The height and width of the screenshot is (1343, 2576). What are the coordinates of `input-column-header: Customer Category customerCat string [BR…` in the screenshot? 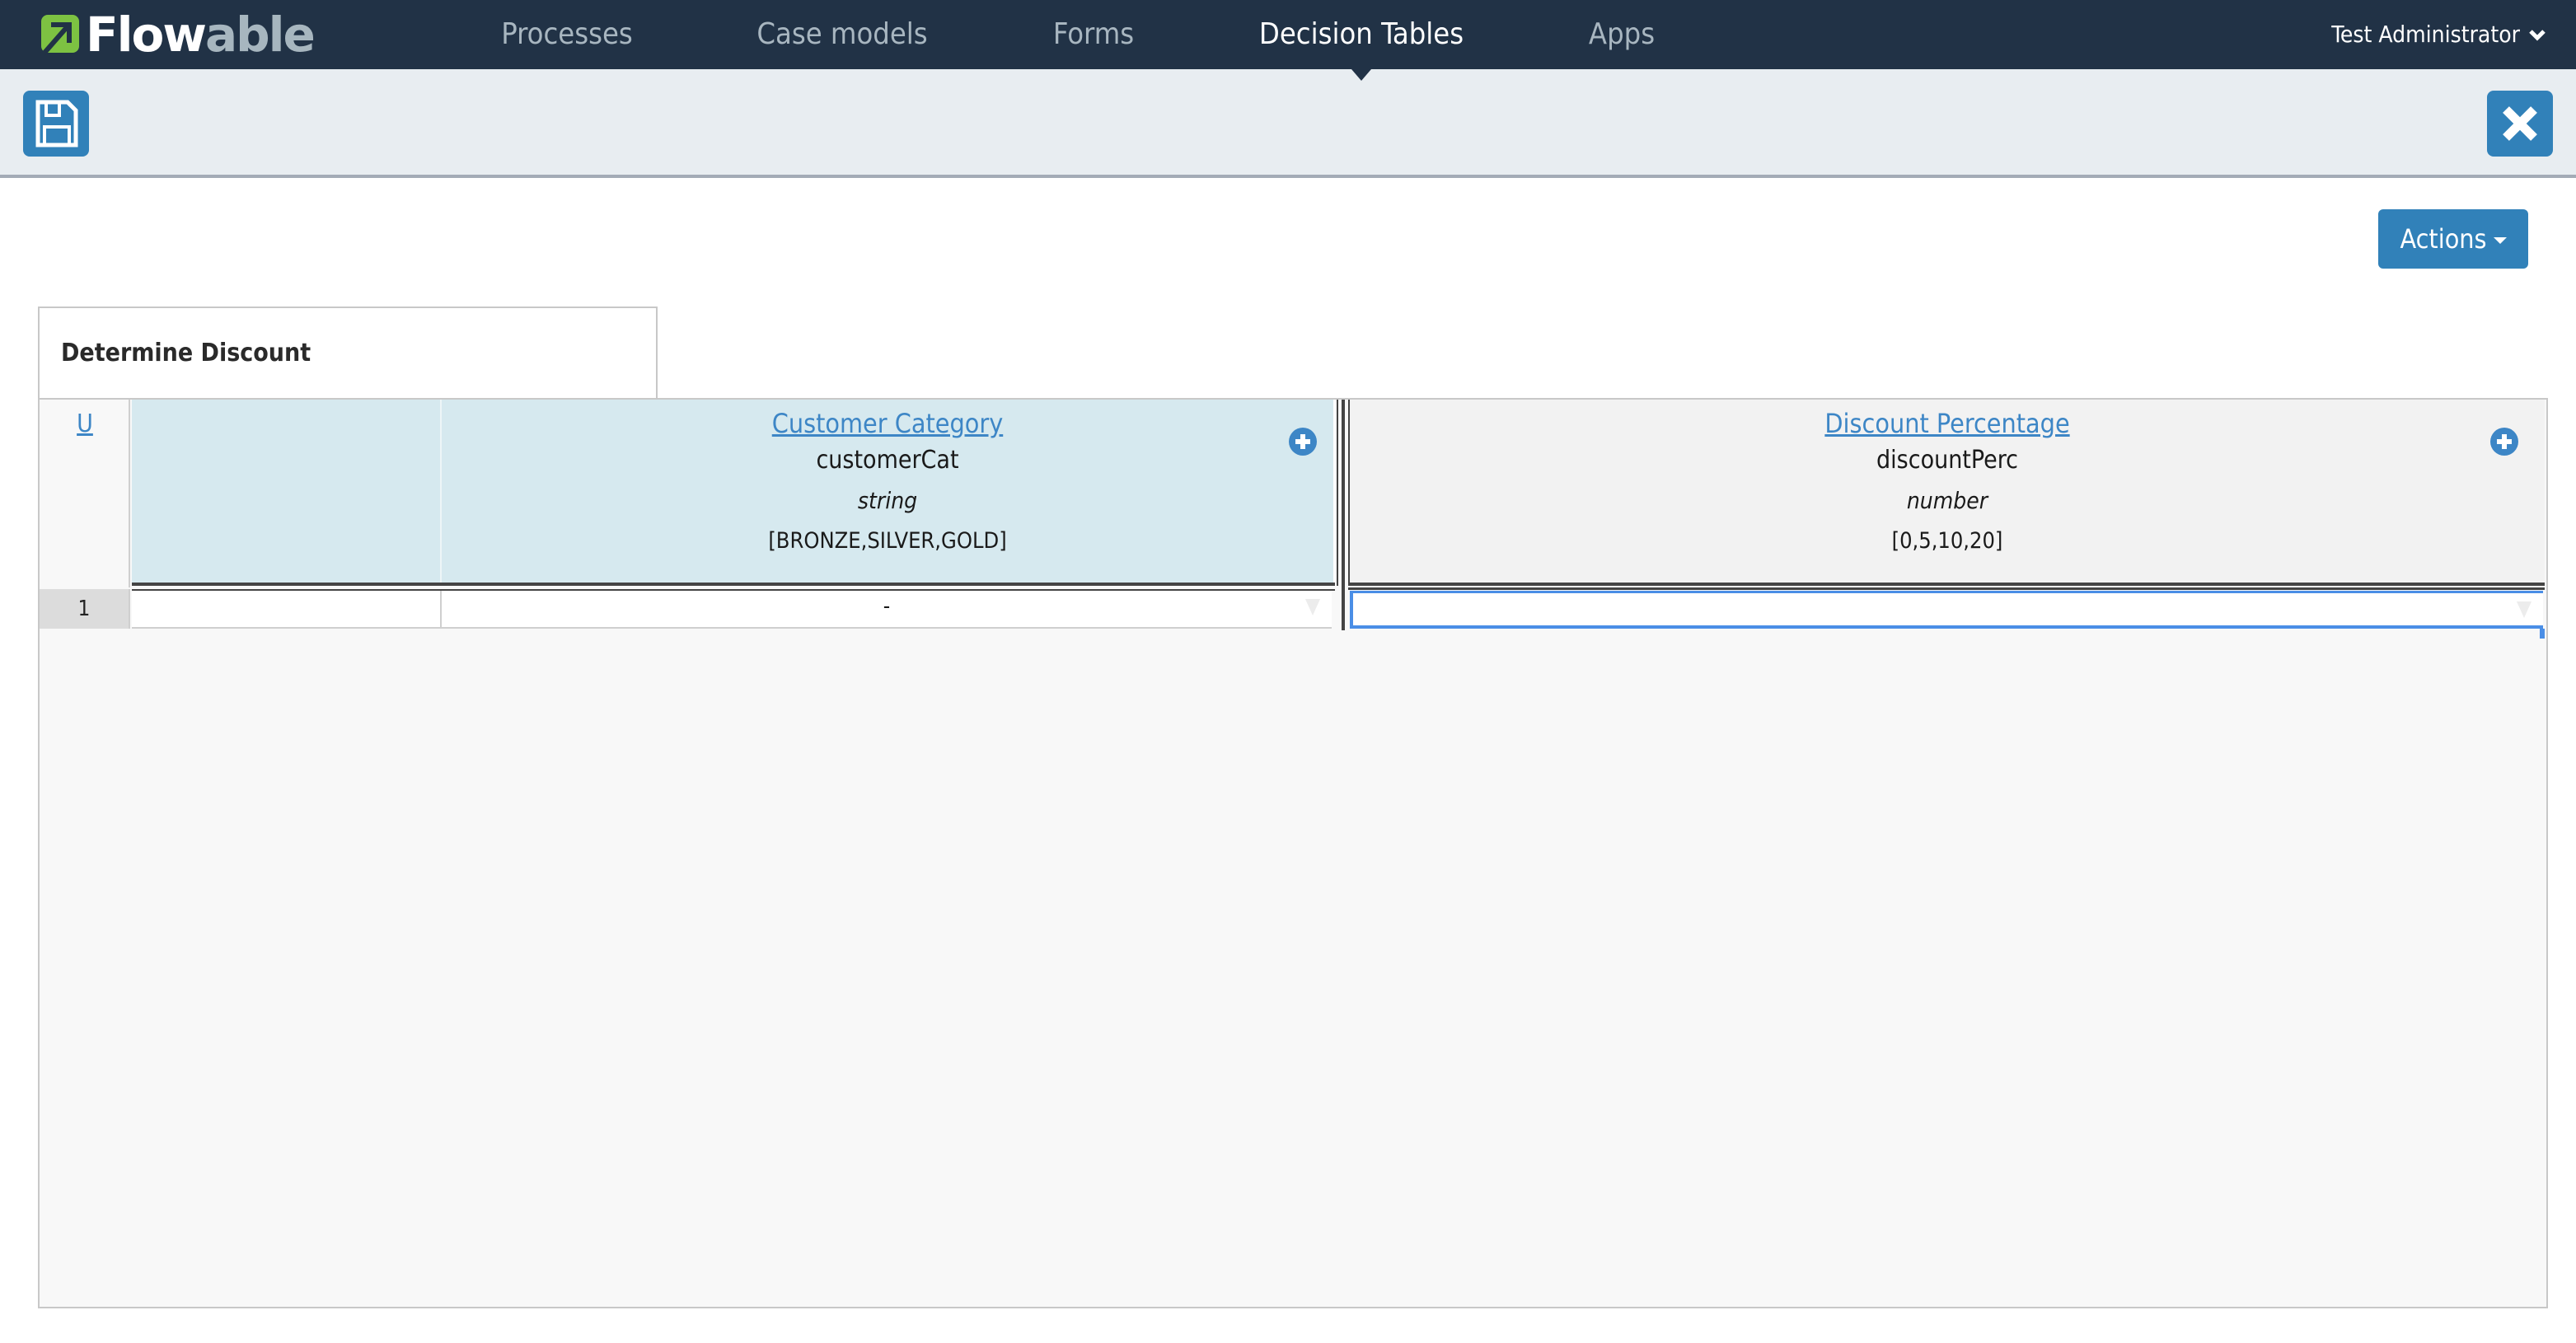 It's located at (733, 492).